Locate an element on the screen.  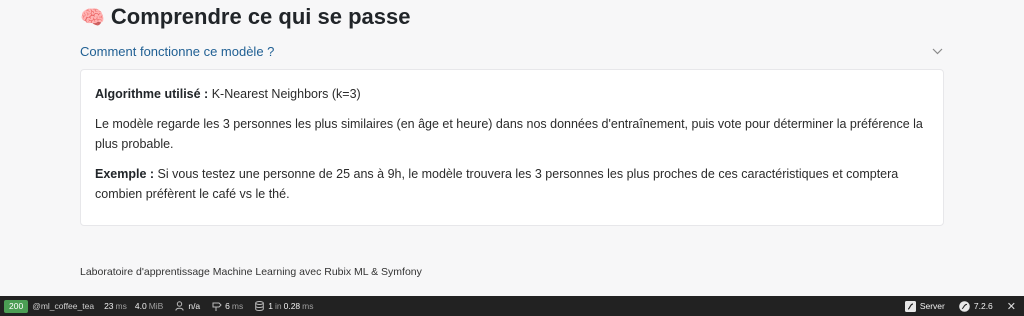
chevron-down-icon is located at coordinates (937, 51).